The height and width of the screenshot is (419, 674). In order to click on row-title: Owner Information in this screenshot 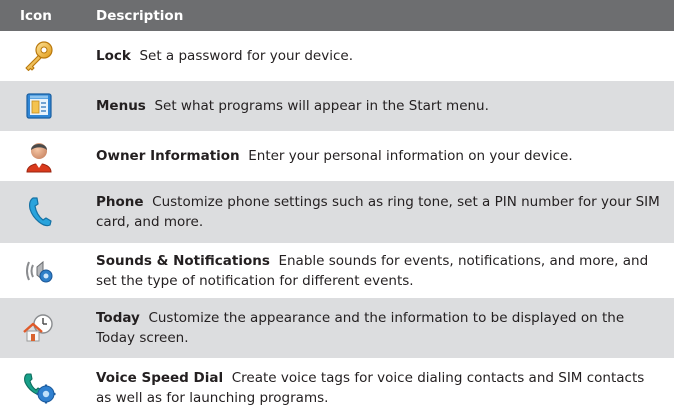, I will do `click(168, 156)`.